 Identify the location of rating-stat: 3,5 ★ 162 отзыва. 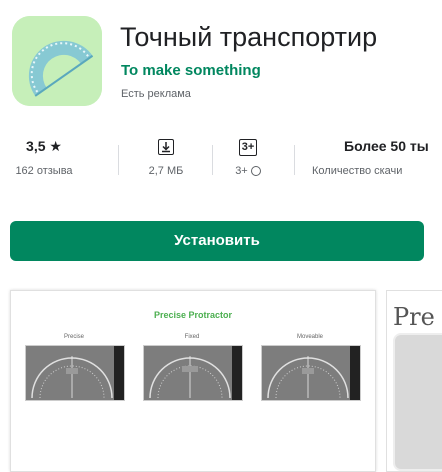
(44, 156).